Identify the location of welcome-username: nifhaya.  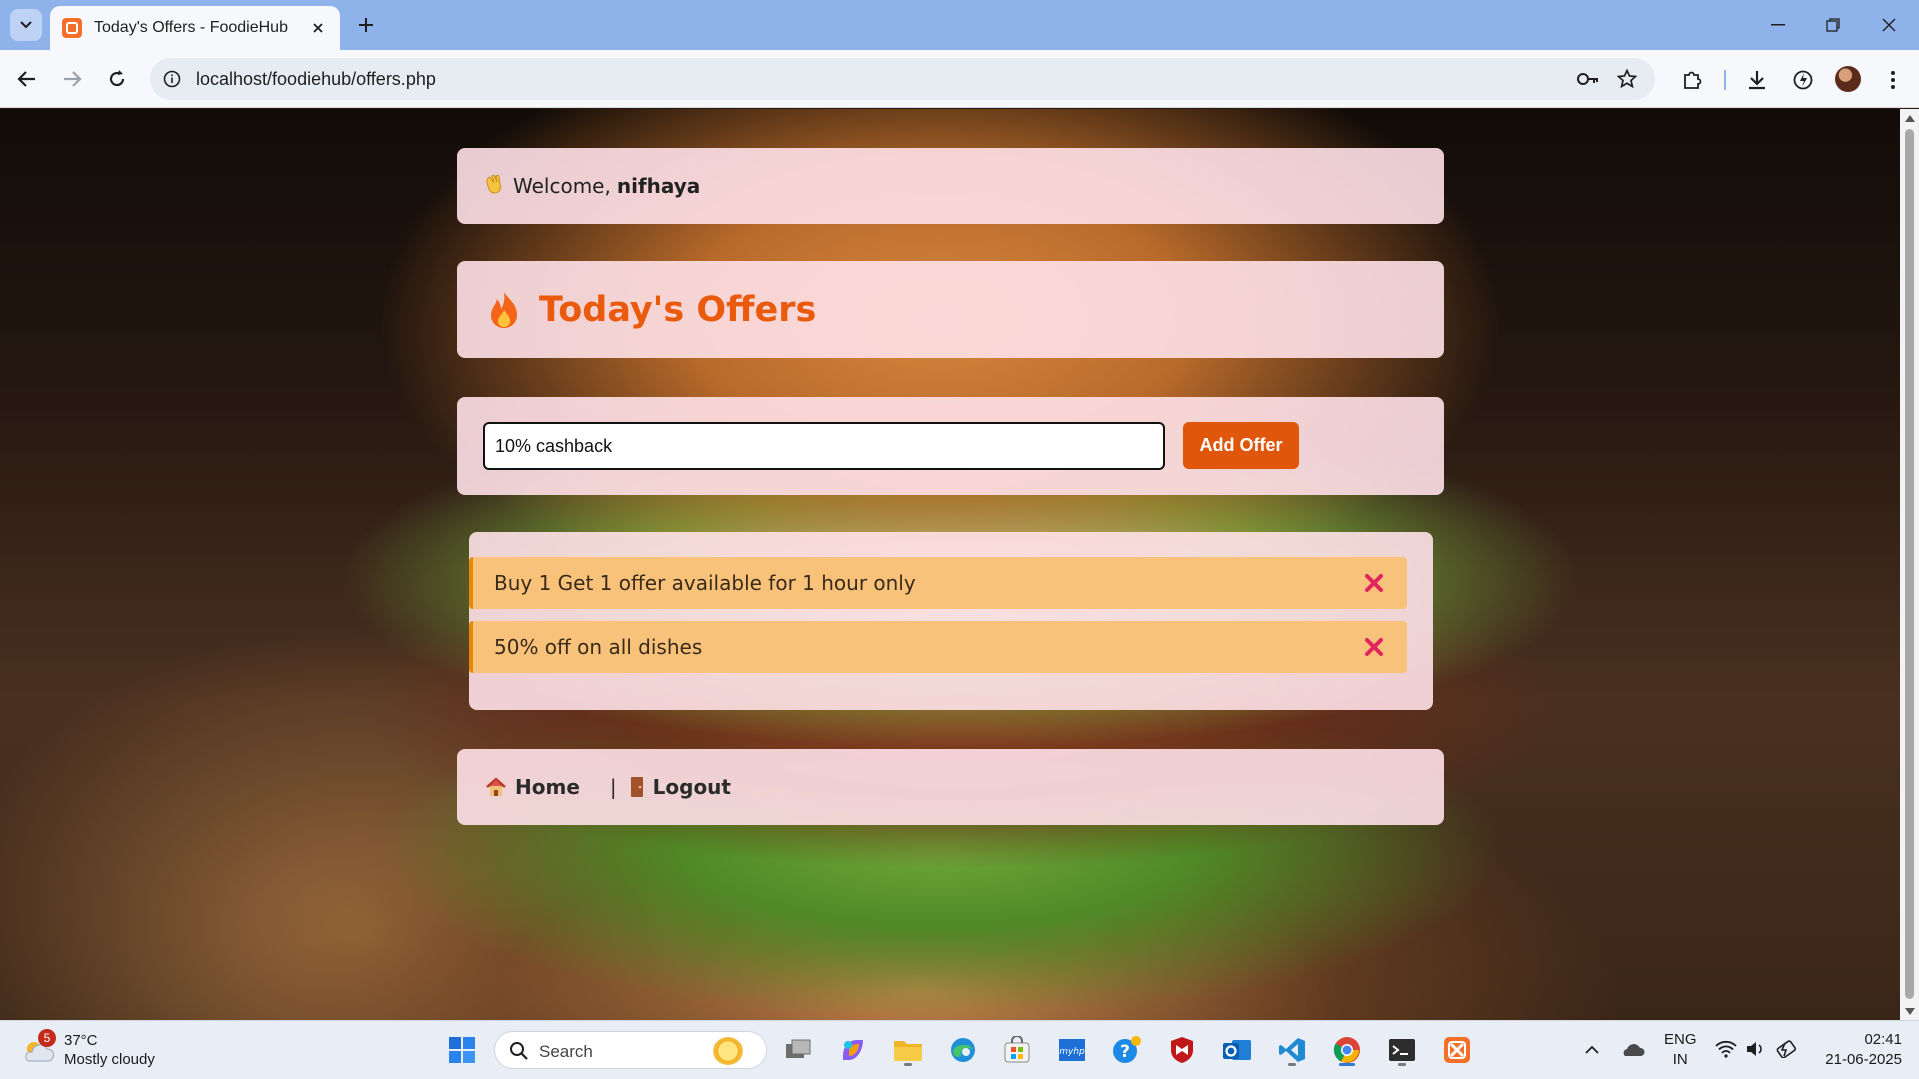
(658, 186).